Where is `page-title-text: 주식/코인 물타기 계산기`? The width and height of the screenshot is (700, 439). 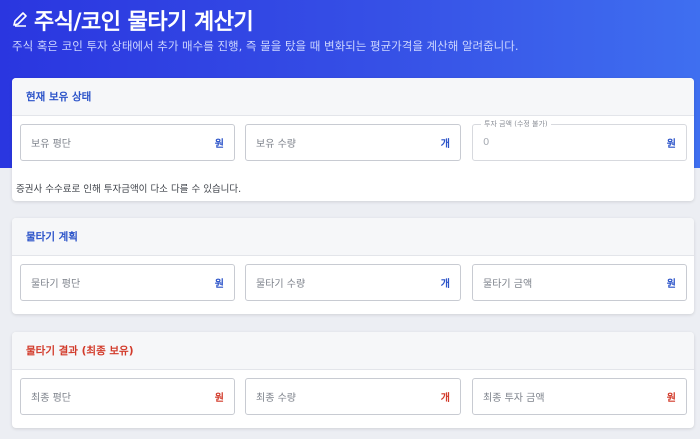
page-title-text: 주식/코인 물타기 계산기 is located at coordinates (144, 22).